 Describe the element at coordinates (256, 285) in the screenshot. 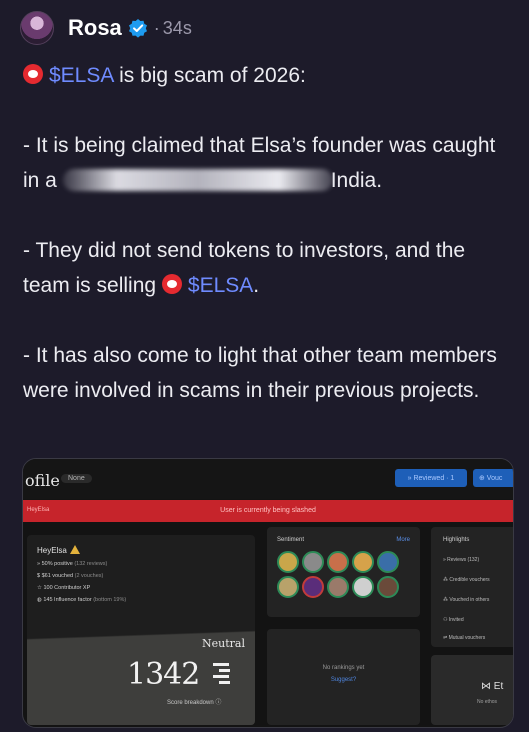

I see `post-text: .` at that location.